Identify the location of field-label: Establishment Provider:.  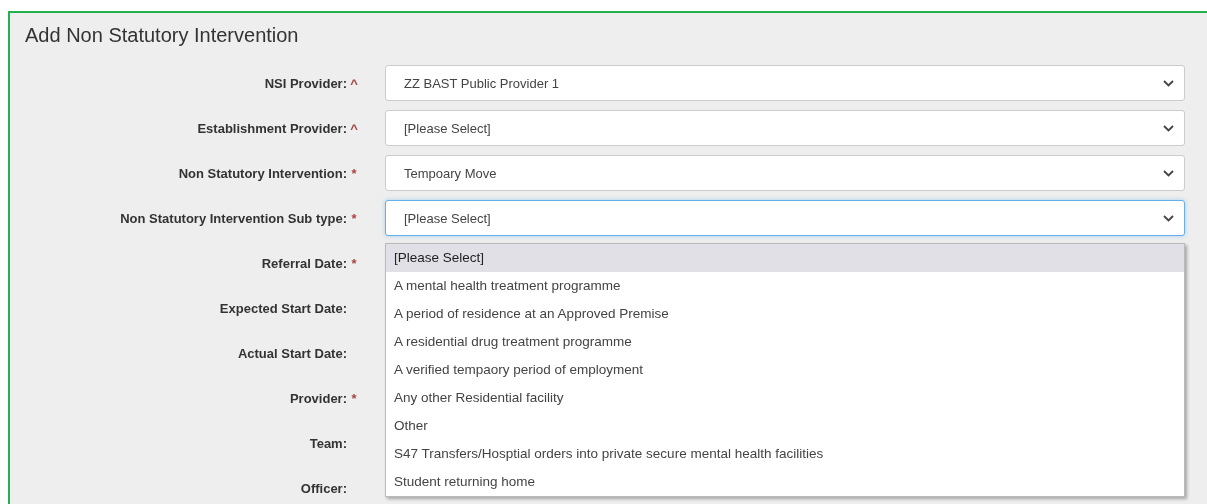
(272, 128).